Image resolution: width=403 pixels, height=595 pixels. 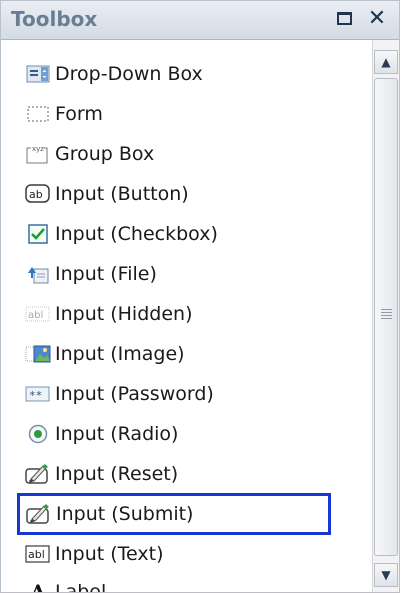 I want to click on toolbox-item-input-text: abl Input (Text), so click(x=184, y=554).